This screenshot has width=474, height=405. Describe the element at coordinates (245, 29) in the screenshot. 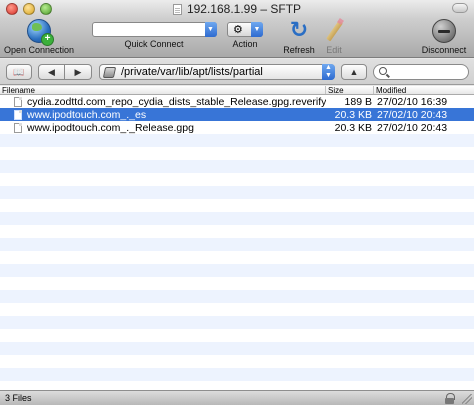

I see `action-menu-button: ⚙ ▼` at that location.